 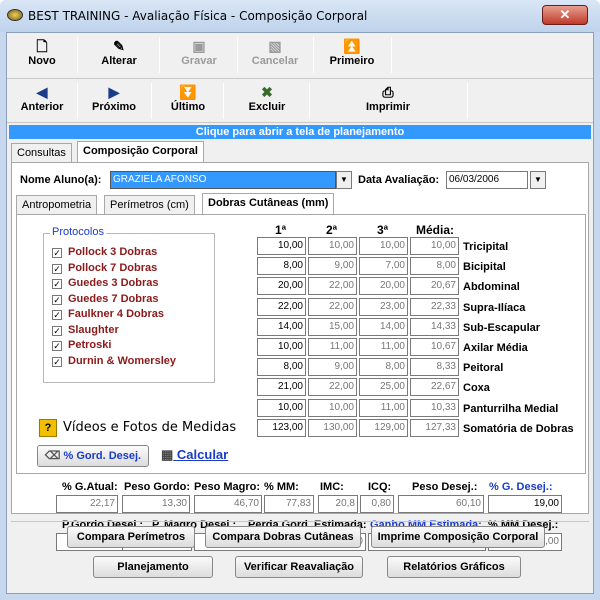 What do you see at coordinates (486, 247) in the screenshot?
I see `measure-name: Tricipital` at bounding box center [486, 247].